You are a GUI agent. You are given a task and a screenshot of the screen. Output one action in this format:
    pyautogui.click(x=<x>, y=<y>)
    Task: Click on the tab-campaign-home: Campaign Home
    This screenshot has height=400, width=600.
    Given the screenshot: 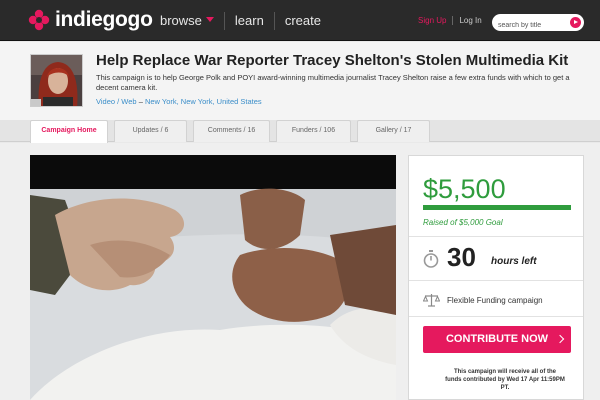 What is the action you would take?
    pyautogui.click(x=69, y=131)
    